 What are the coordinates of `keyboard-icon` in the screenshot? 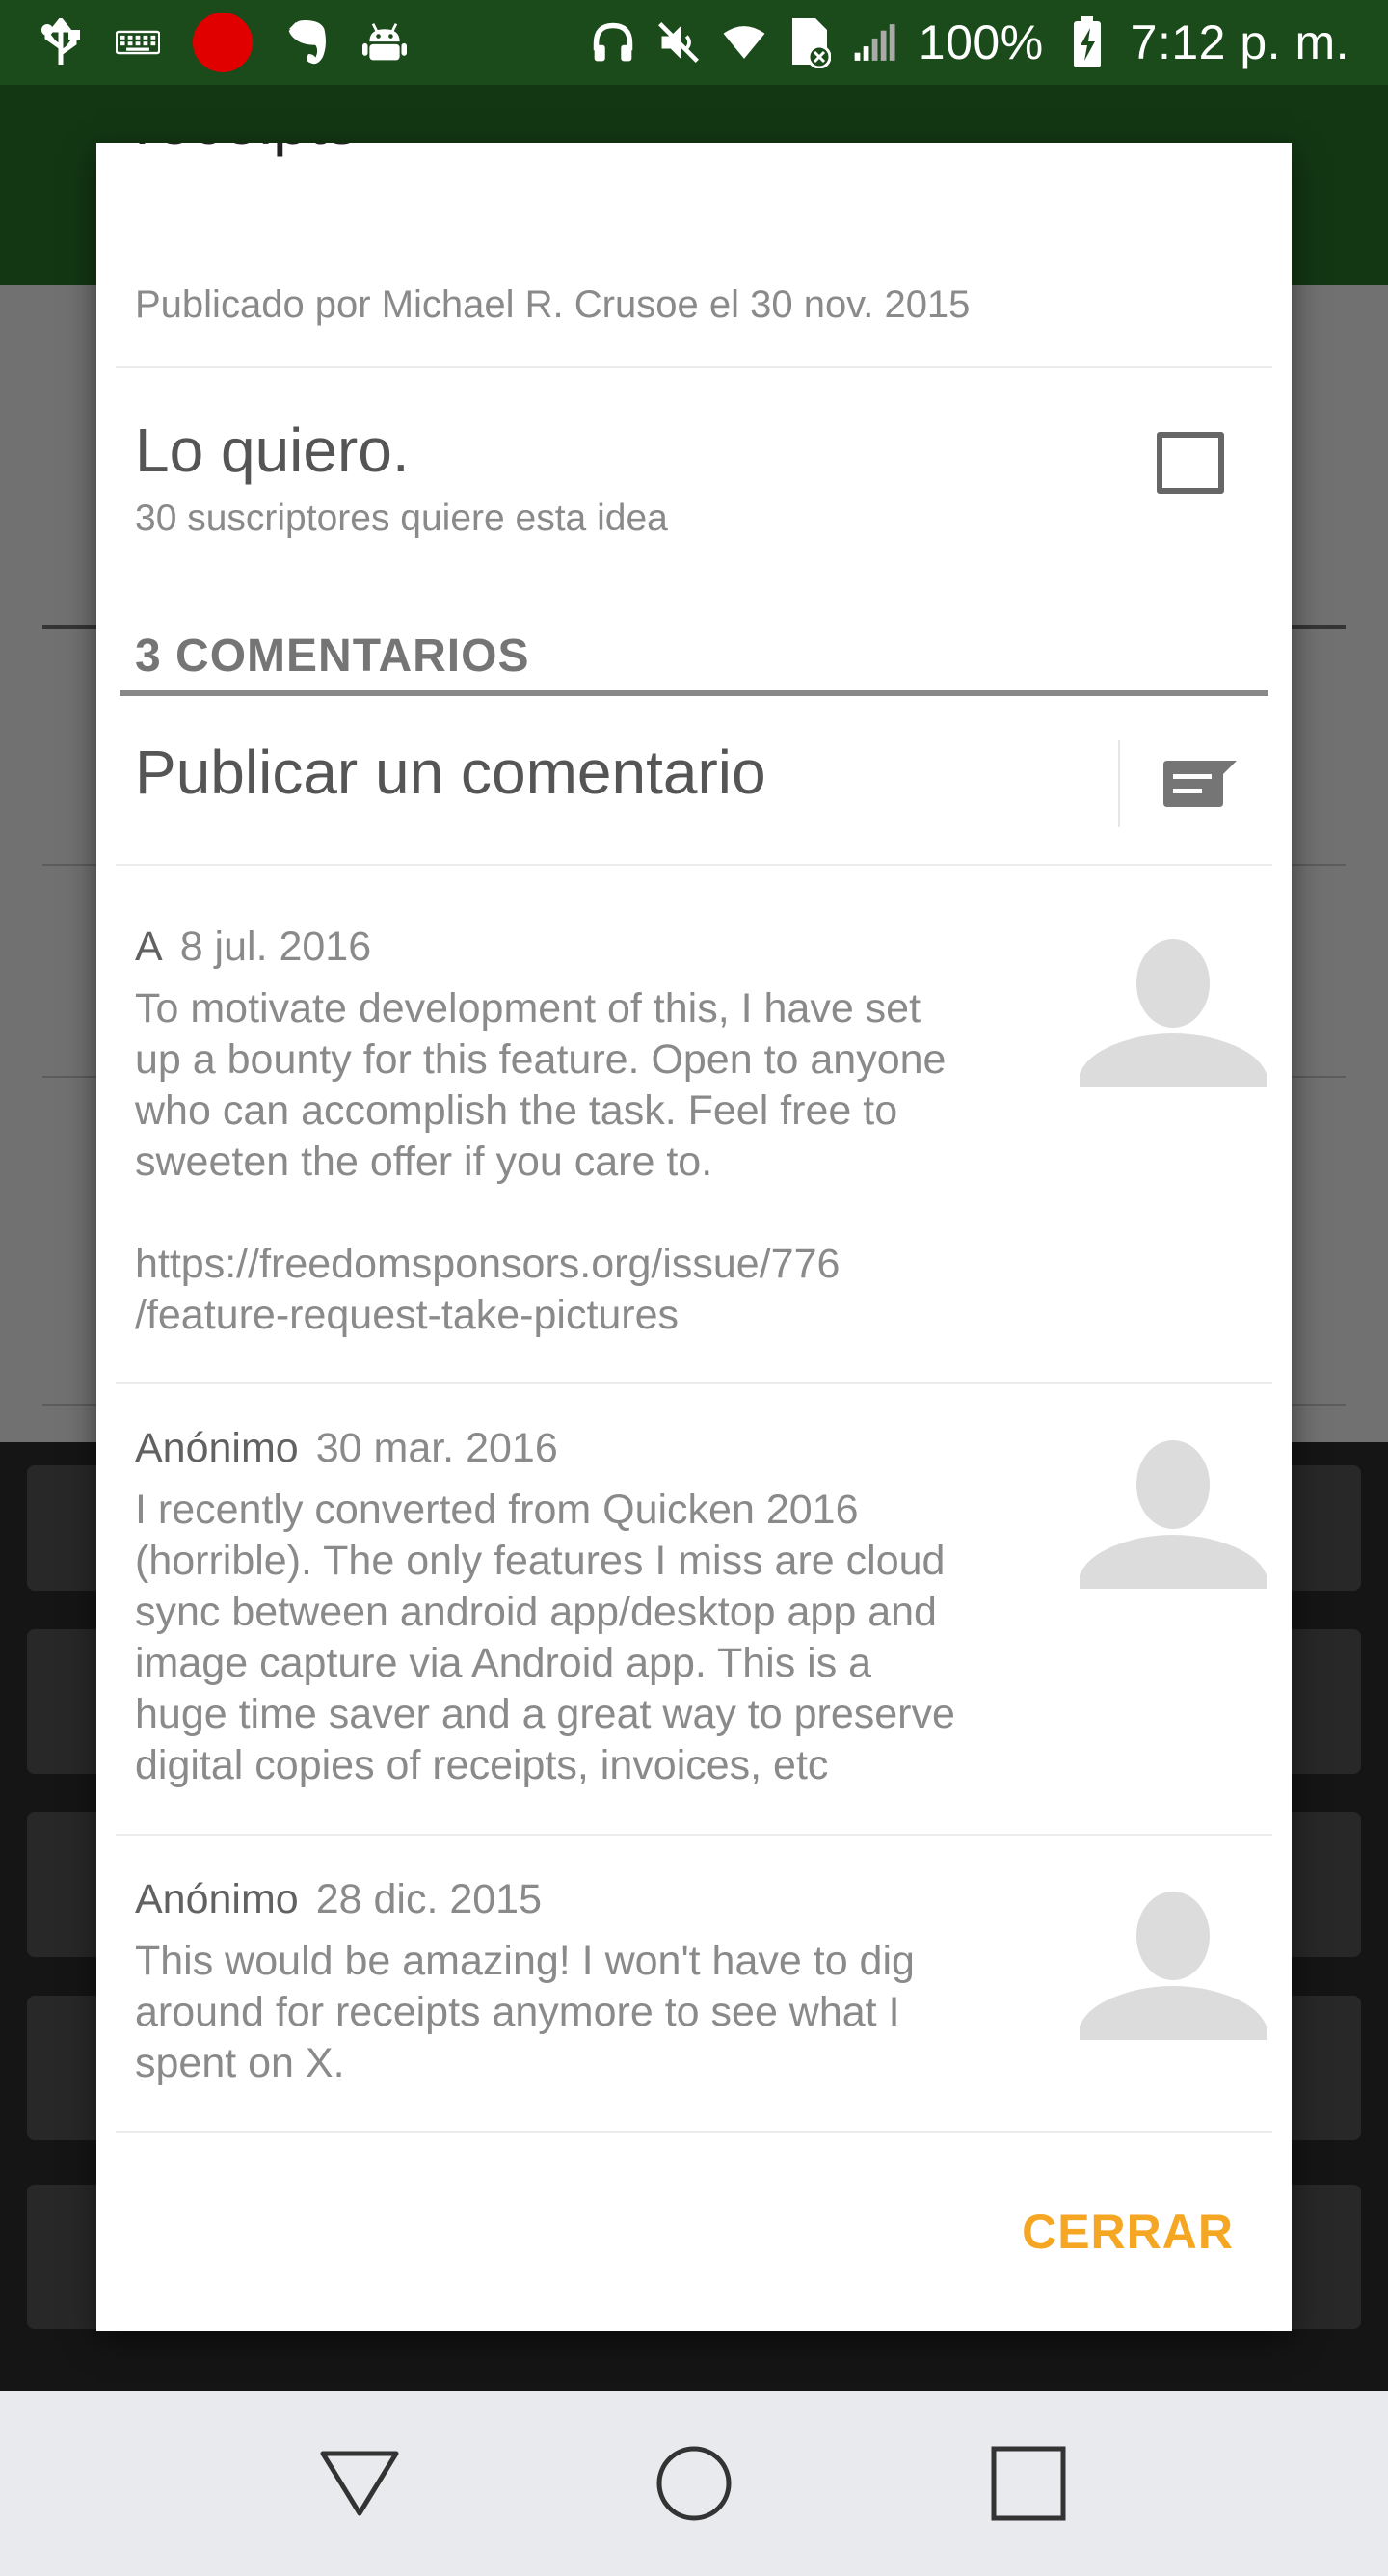 It's located at (138, 42).